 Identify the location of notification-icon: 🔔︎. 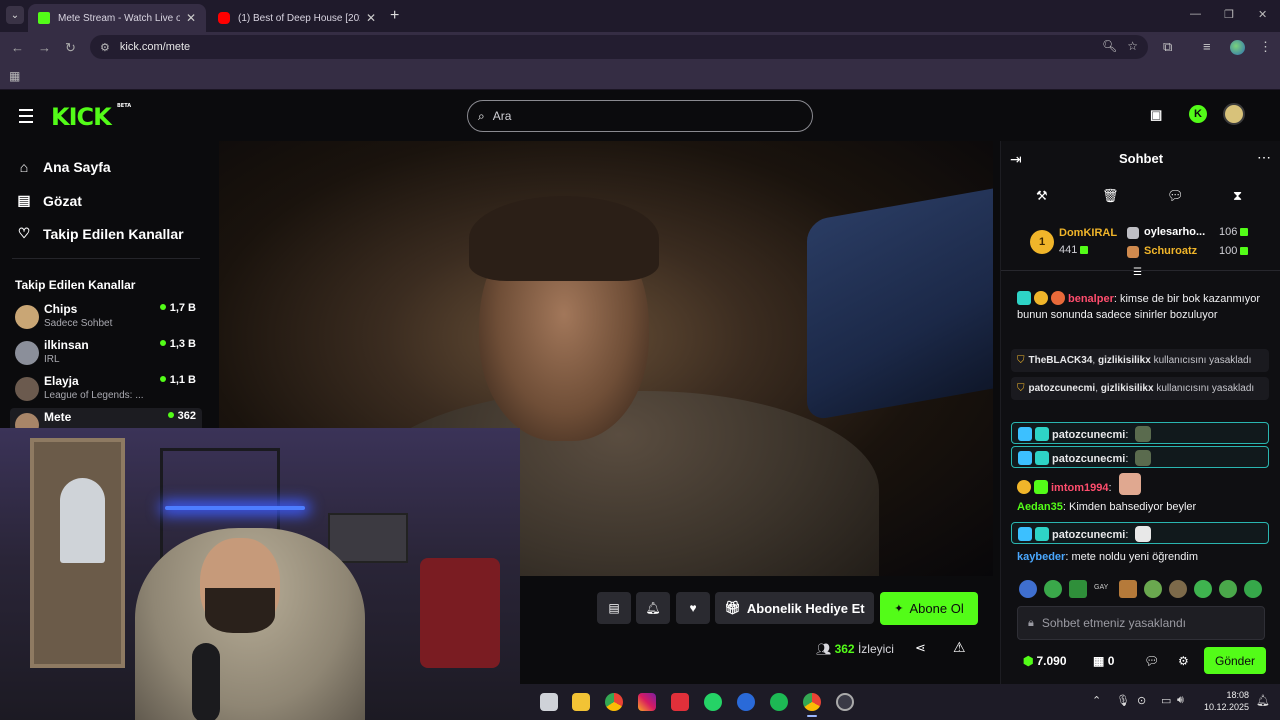
(1263, 700).